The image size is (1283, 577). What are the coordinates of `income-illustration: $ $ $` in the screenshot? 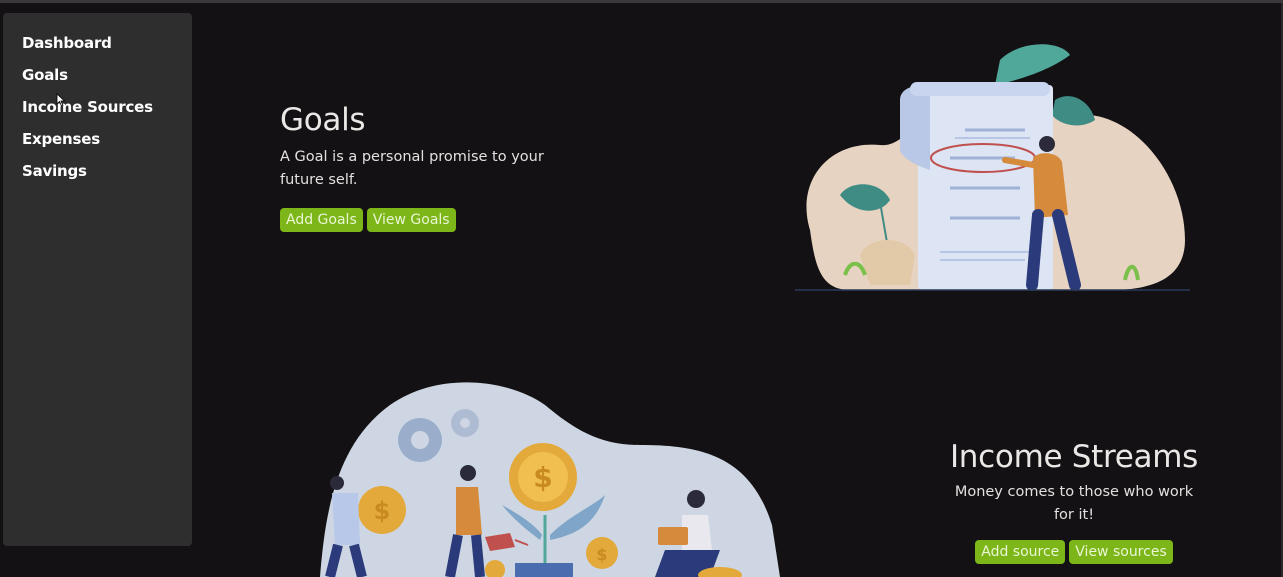 It's located at (550, 479).